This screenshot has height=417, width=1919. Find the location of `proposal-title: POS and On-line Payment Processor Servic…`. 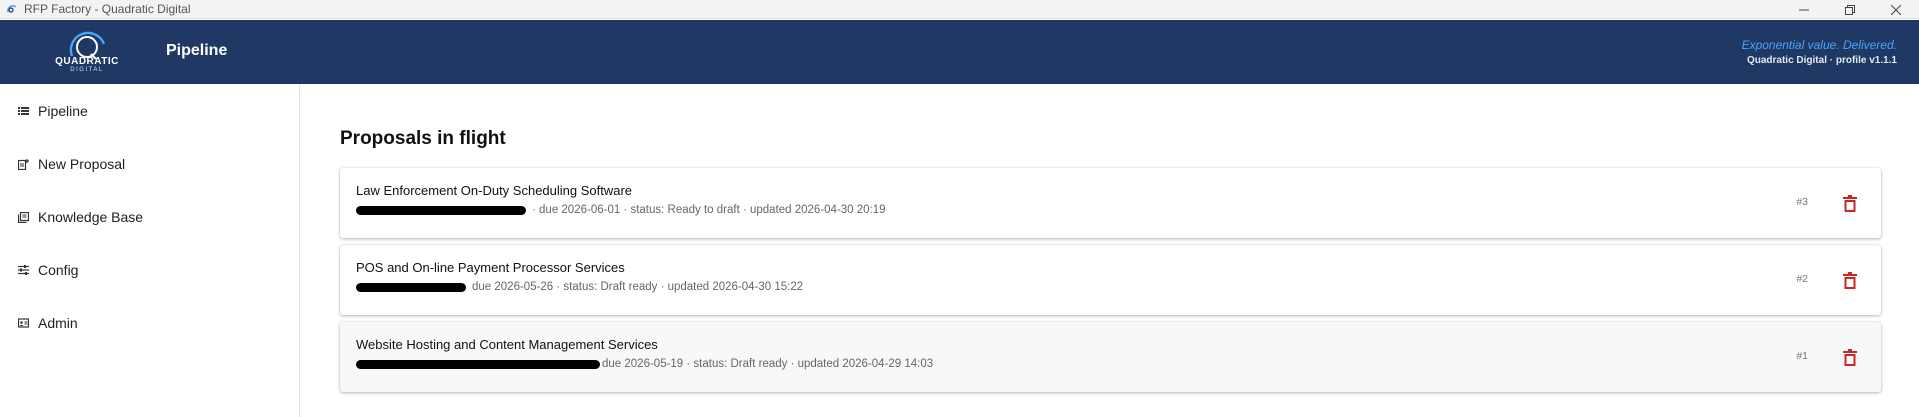

proposal-title: POS and On-line Payment Processor Servic… is located at coordinates (490, 267).